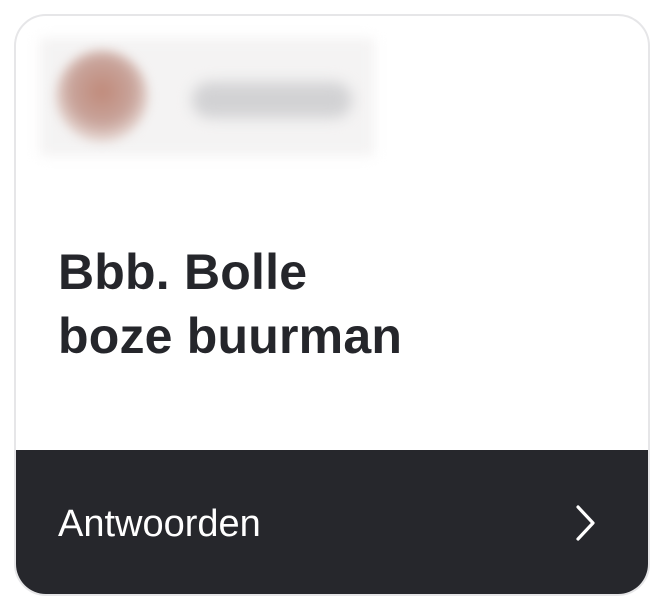 The height and width of the screenshot is (604, 662). I want to click on author-name-blurred, so click(272, 100).